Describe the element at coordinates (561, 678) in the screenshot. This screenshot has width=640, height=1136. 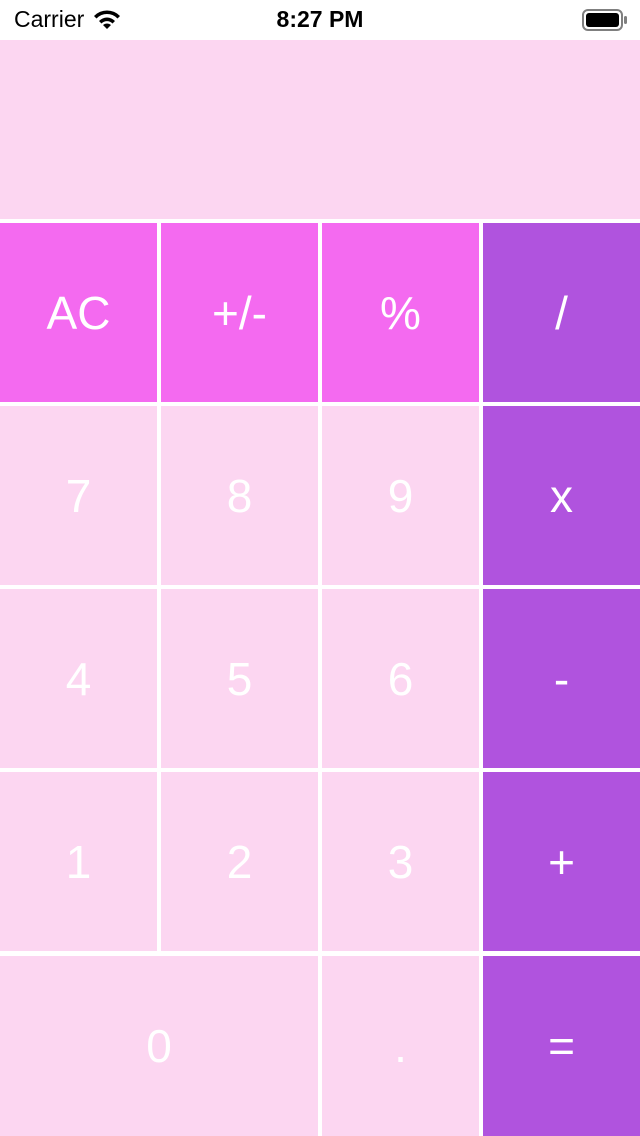
I see `subtract-button: -` at that location.